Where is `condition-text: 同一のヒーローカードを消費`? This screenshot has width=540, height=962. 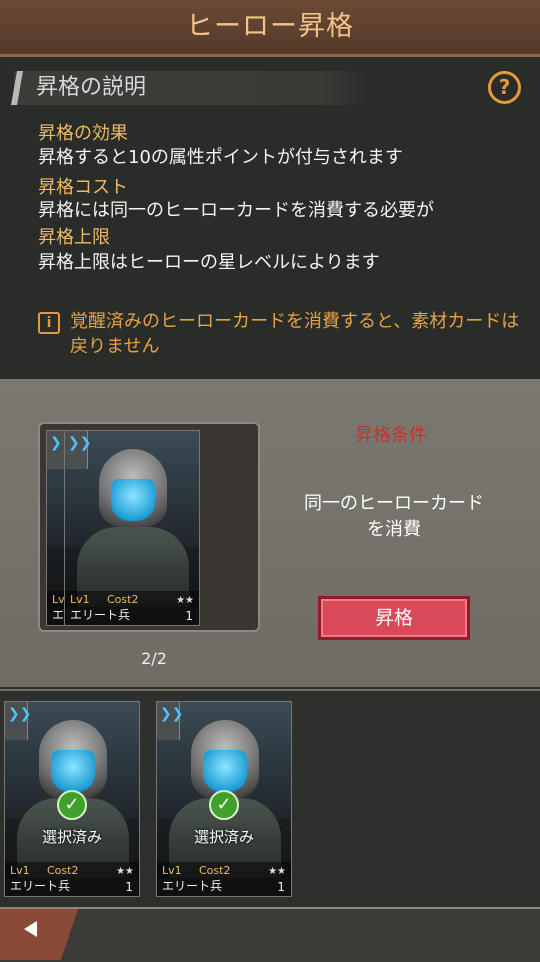 condition-text: 同一のヒーローカードを消費 is located at coordinates (394, 516).